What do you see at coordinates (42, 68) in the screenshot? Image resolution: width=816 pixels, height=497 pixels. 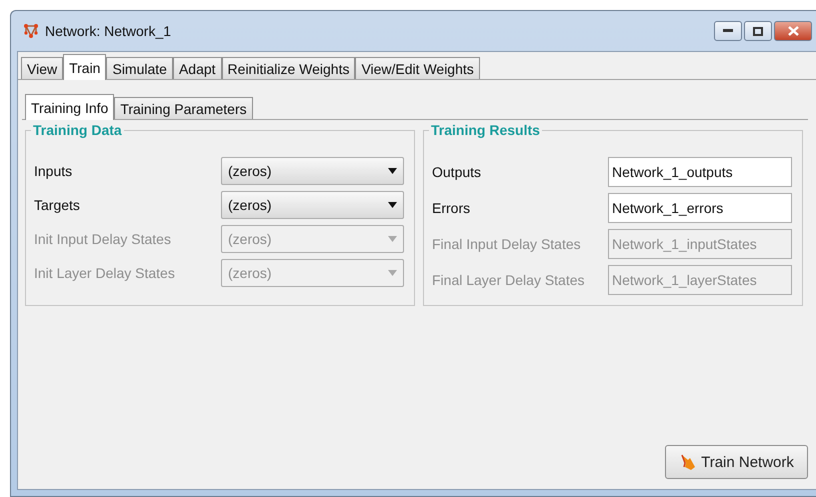 I see `tab: View` at bounding box center [42, 68].